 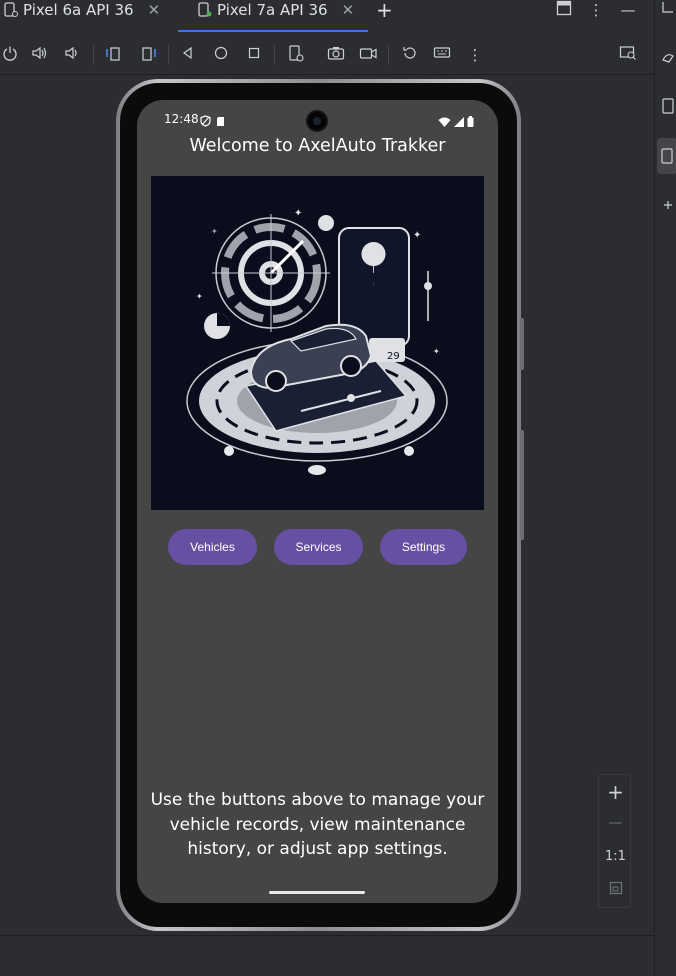 I want to click on settings-button: Settings, so click(x=423, y=547).